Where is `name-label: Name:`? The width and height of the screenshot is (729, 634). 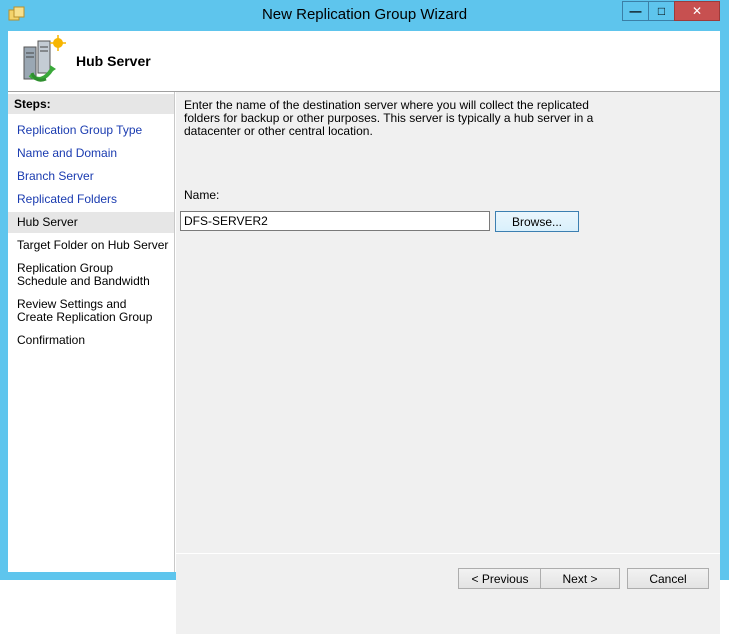
name-label: Name: is located at coordinates (202, 195).